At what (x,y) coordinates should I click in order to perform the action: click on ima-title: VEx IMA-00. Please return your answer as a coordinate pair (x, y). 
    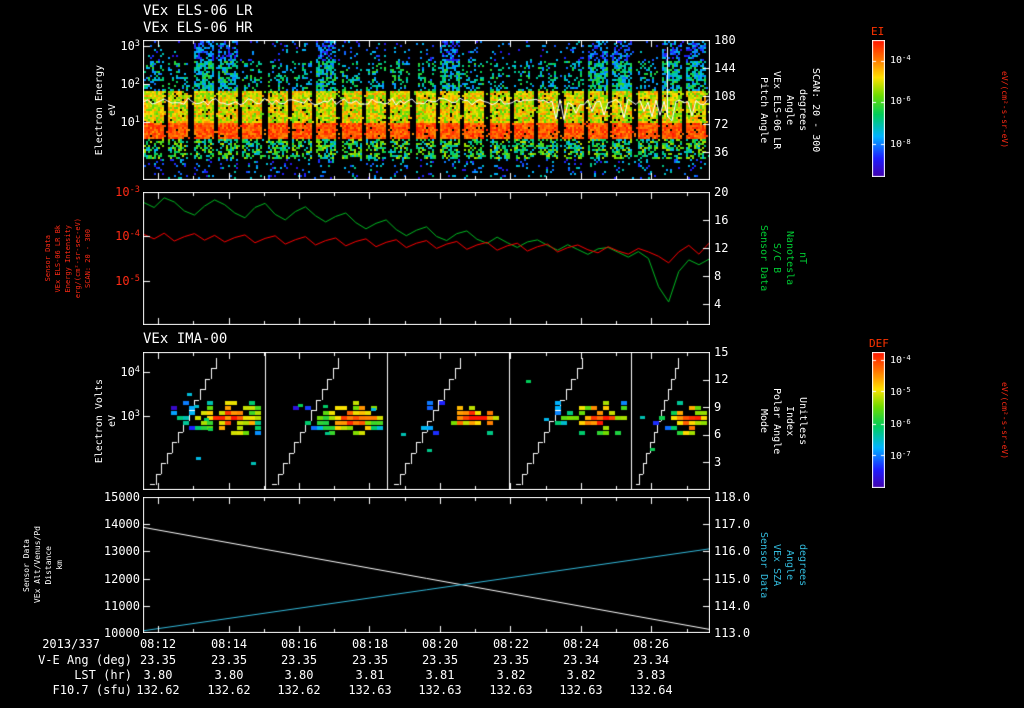
    Looking at the image, I should click on (185, 339).